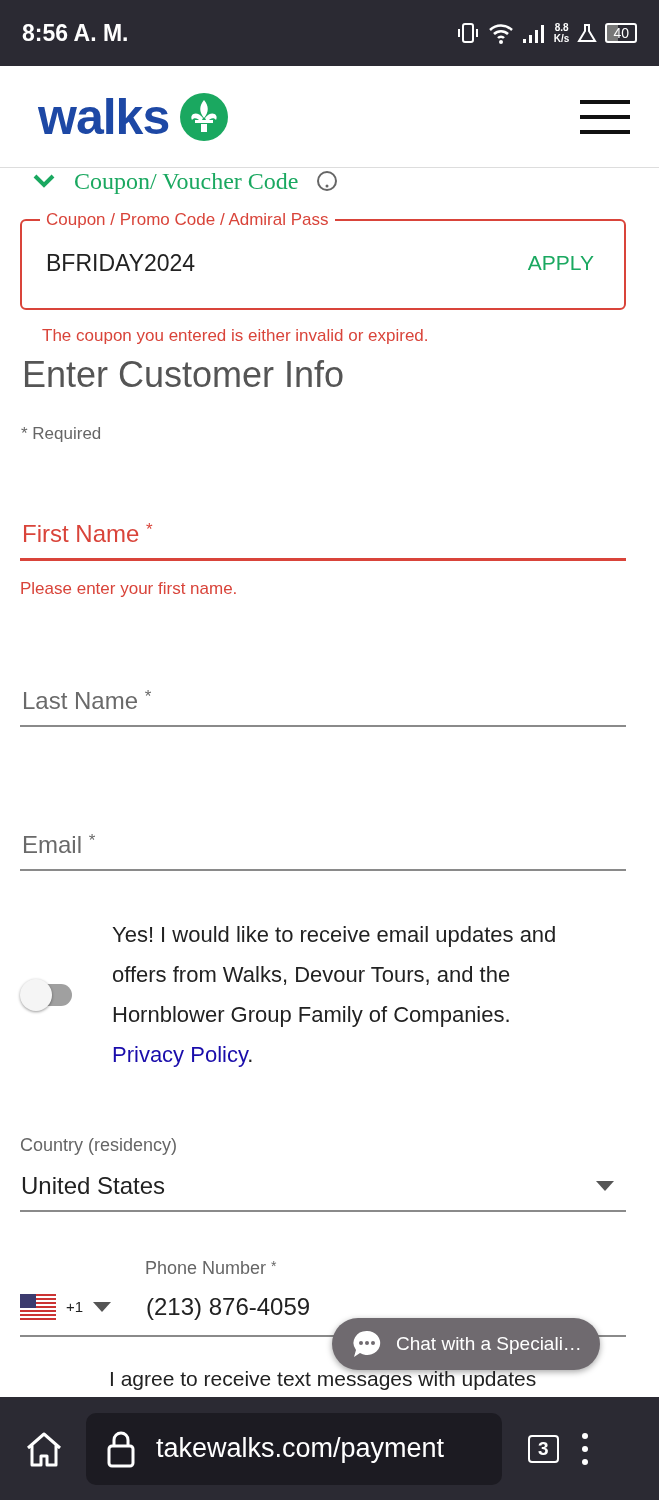 Image resolution: width=659 pixels, height=1500 pixels. I want to click on vibrate-icon, so click(467, 33).